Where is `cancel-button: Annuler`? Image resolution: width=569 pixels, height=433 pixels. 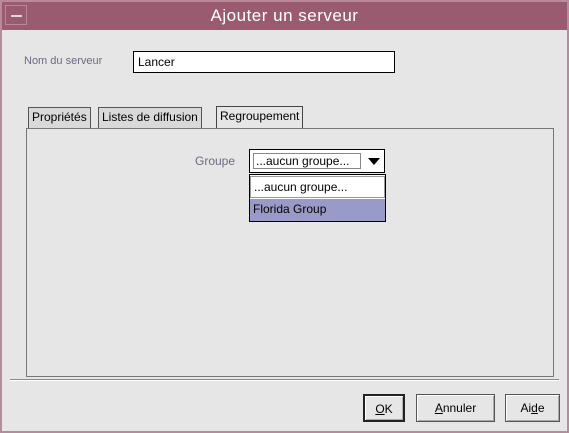
cancel-button: Annuler is located at coordinates (455, 408).